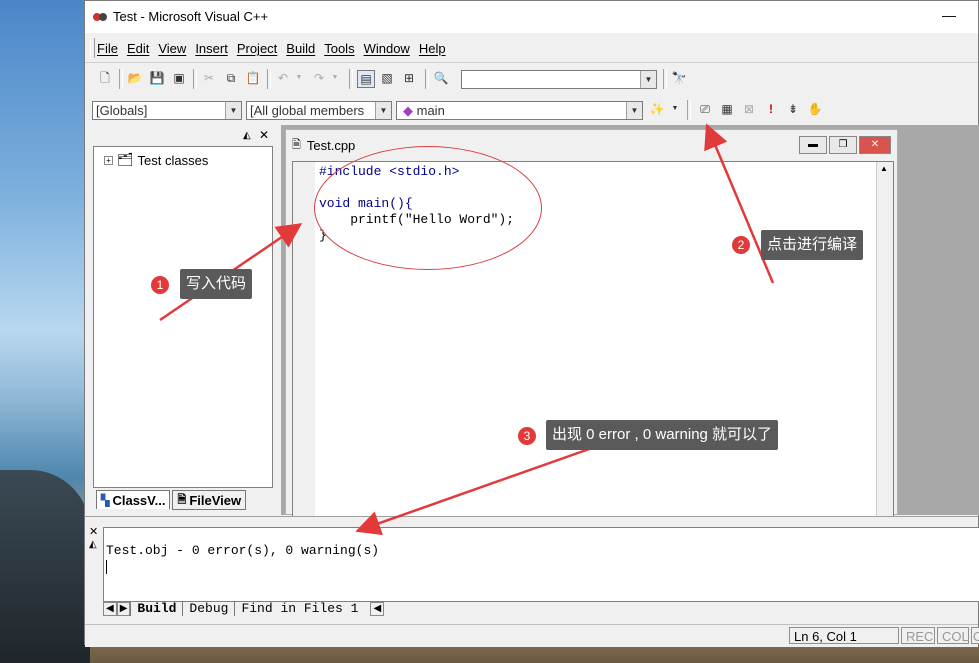 Image resolution: width=979 pixels, height=663 pixels. Describe the element at coordinates (216, 284) in the screenshot. I see `annotation-tip-1: 写入代码` at that location.